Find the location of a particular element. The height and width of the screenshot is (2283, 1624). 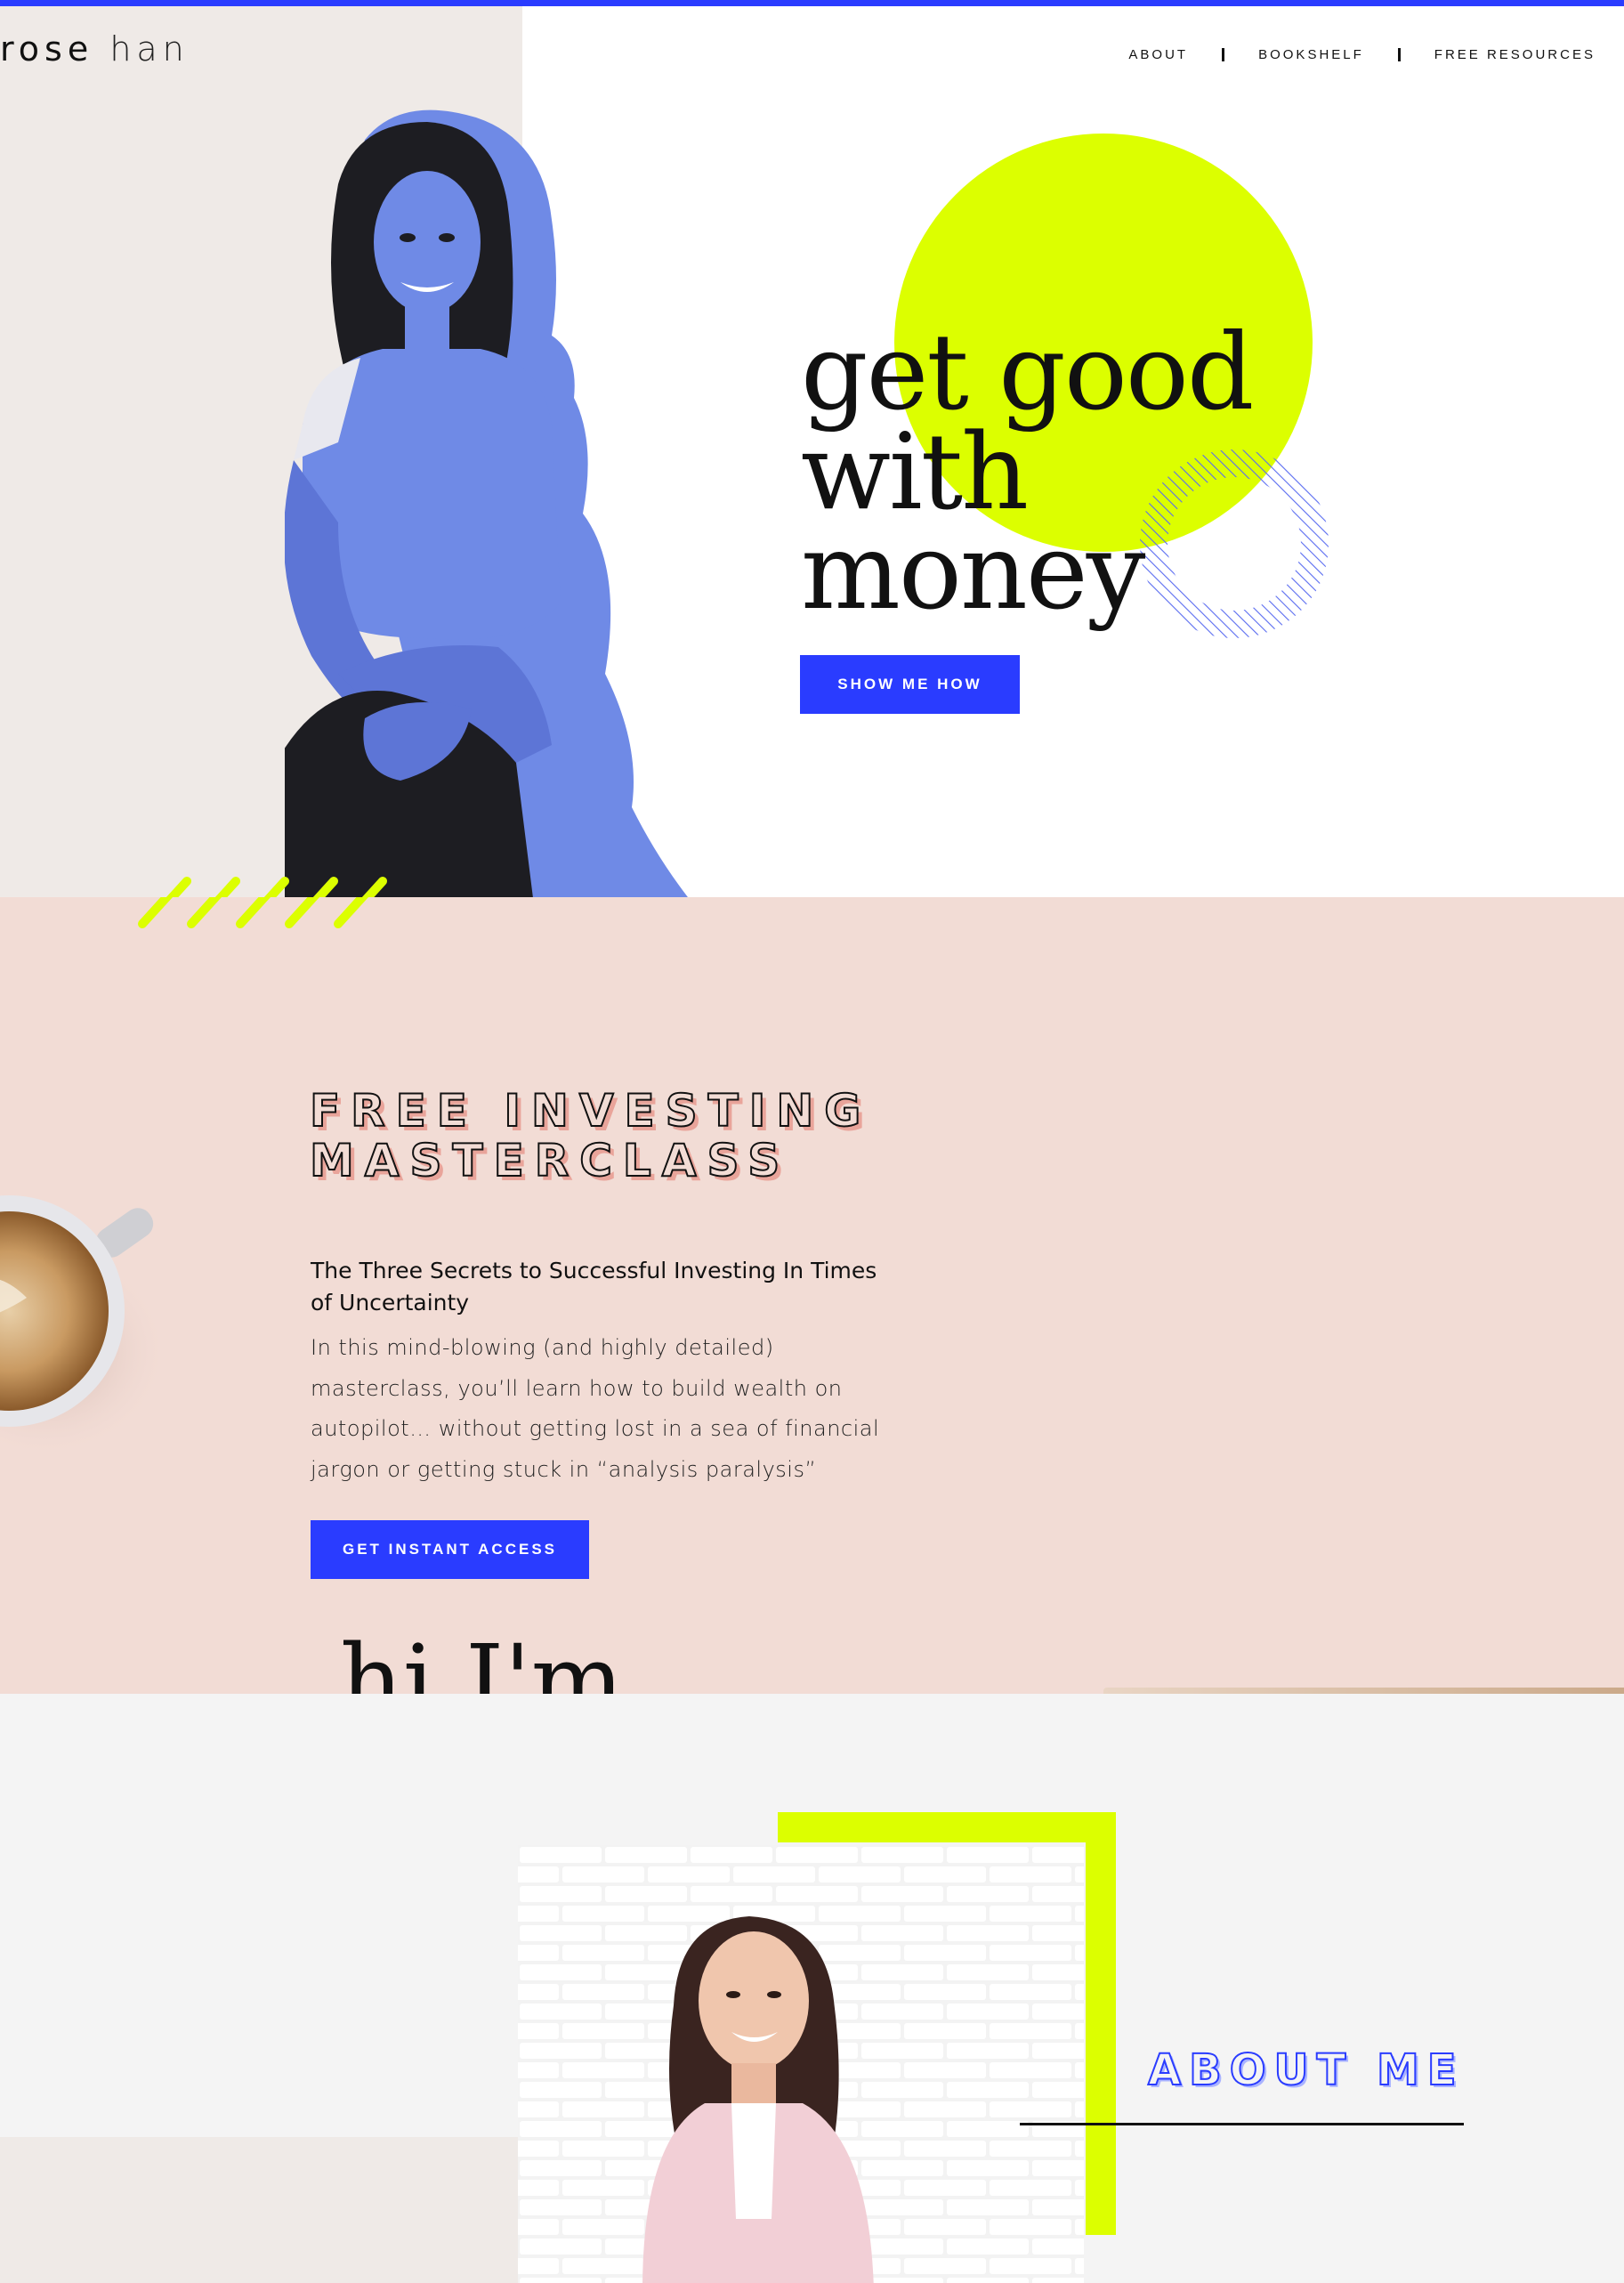

masterclass-title-line-2: MASTERCLASS is located at coordinates (550, 1161).